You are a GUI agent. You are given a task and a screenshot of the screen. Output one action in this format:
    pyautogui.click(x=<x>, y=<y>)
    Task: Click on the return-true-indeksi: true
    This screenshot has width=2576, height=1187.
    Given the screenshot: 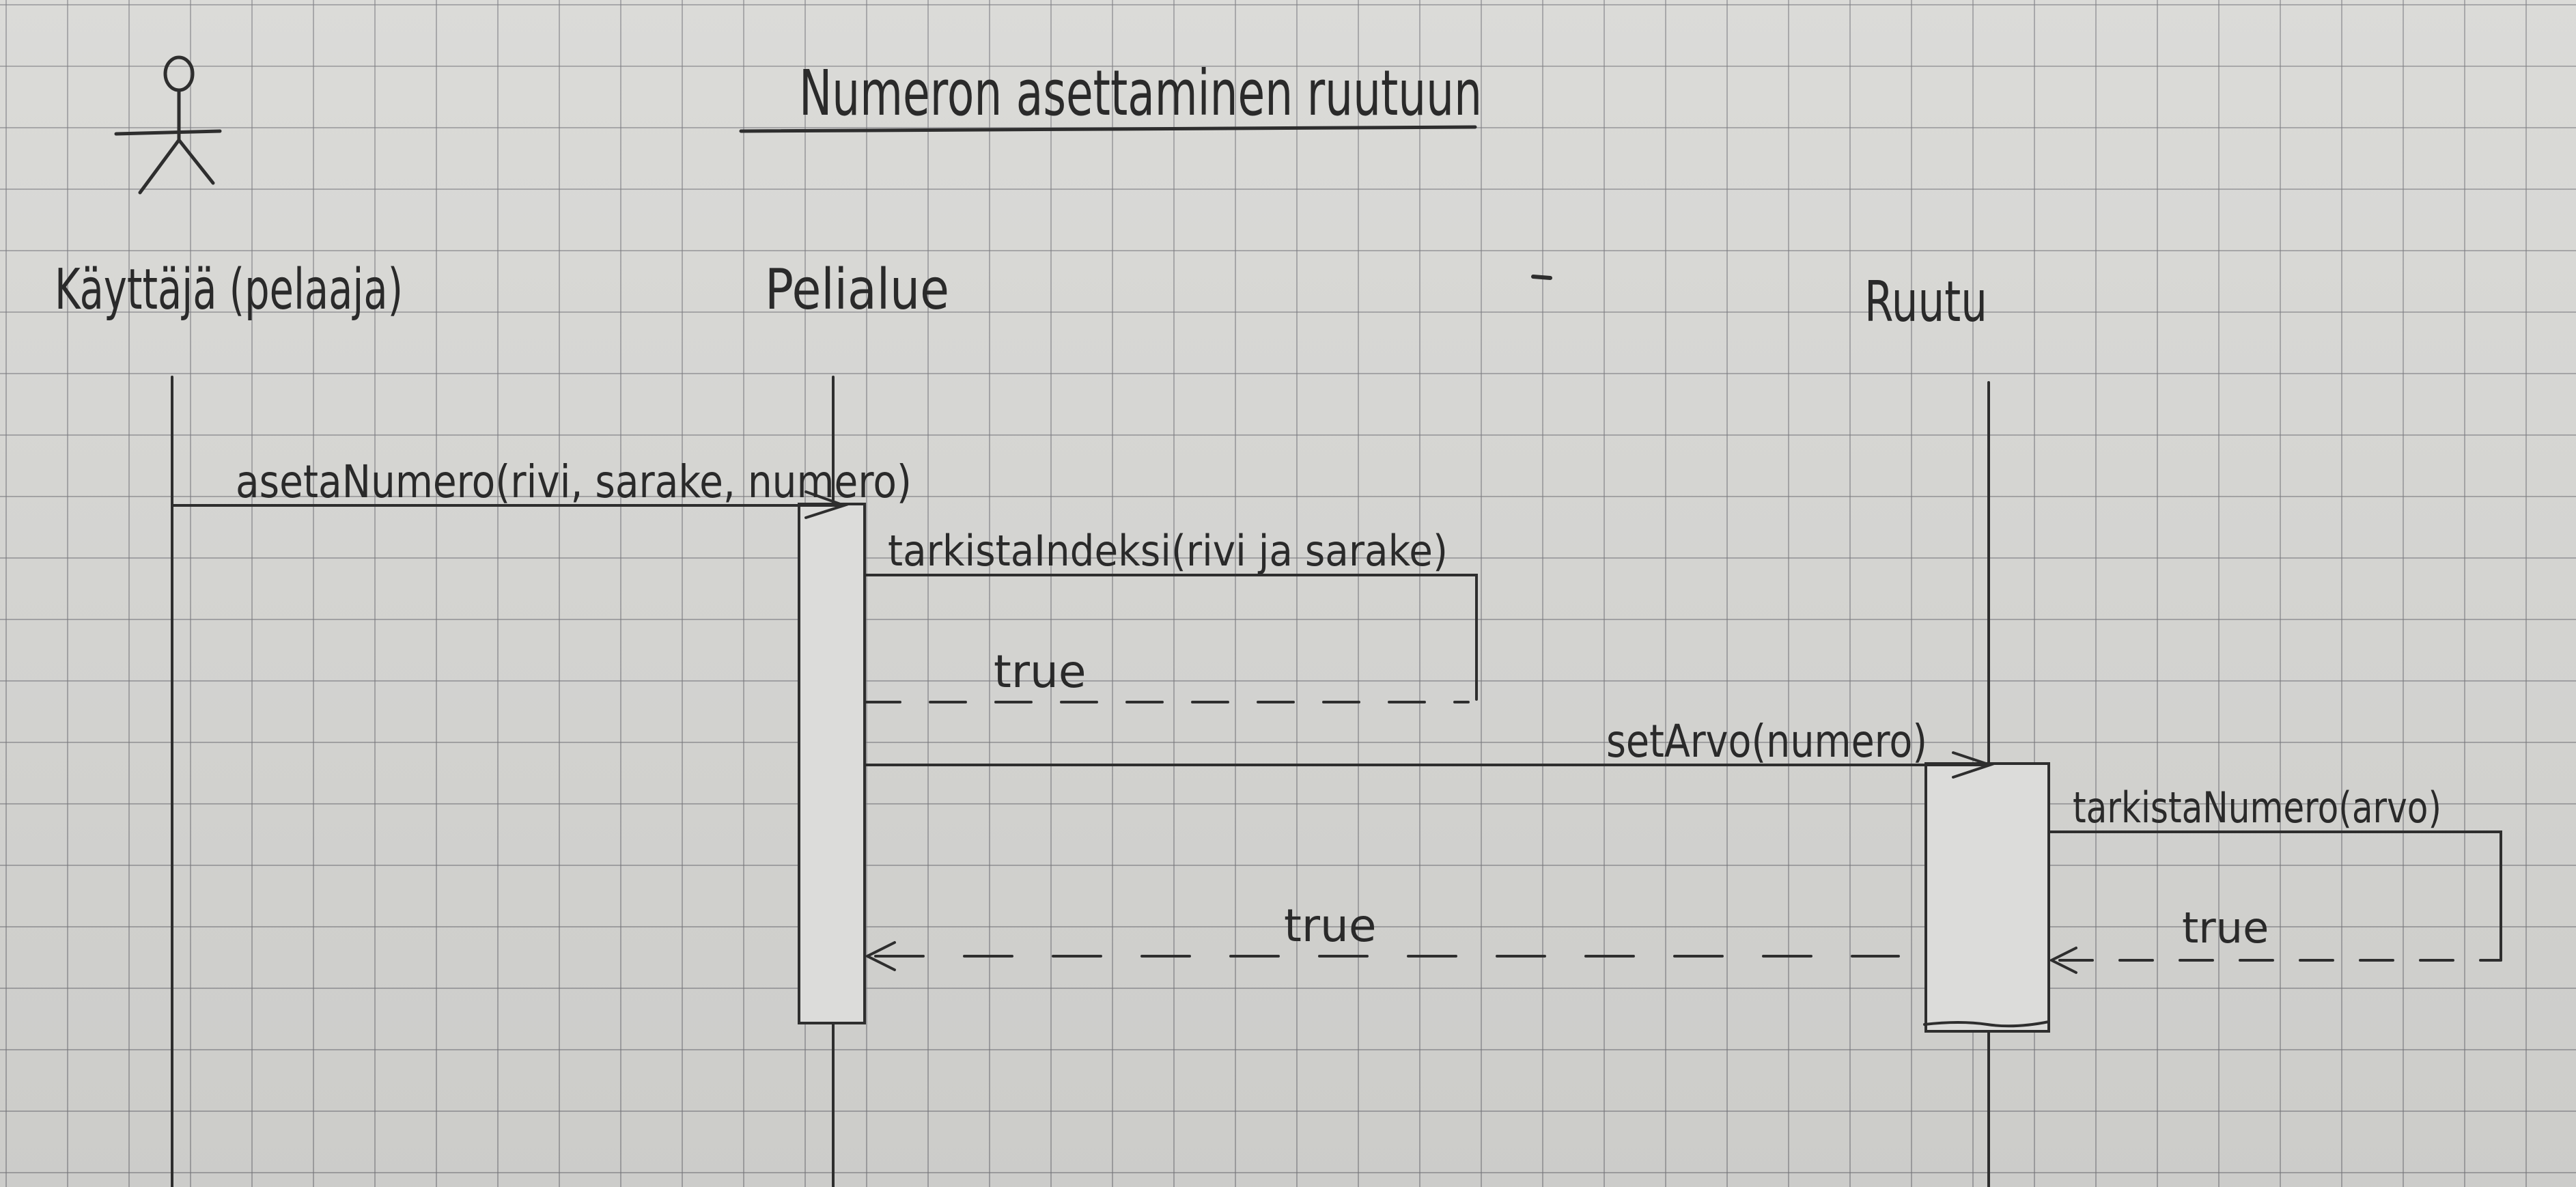 What is the action you would take?
    pyautogui.click(x=1166, y=674)
    